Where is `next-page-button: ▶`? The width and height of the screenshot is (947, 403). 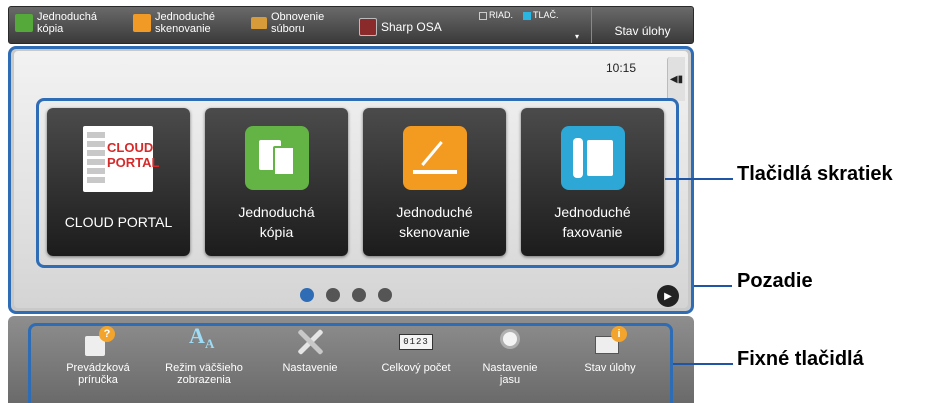
next-page-button: ▶ is located at coordinates (668, 296).